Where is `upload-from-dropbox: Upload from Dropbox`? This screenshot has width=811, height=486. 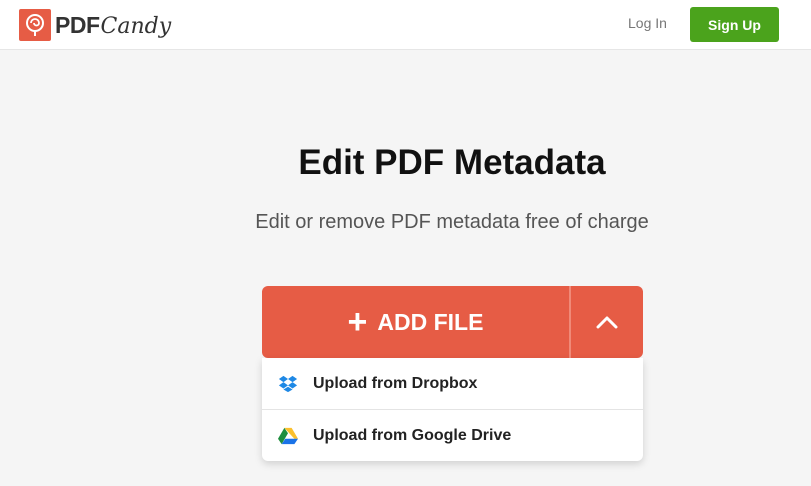 upload-from-dropbox: Upload from Dropbox is located at coordinates (452, 383).